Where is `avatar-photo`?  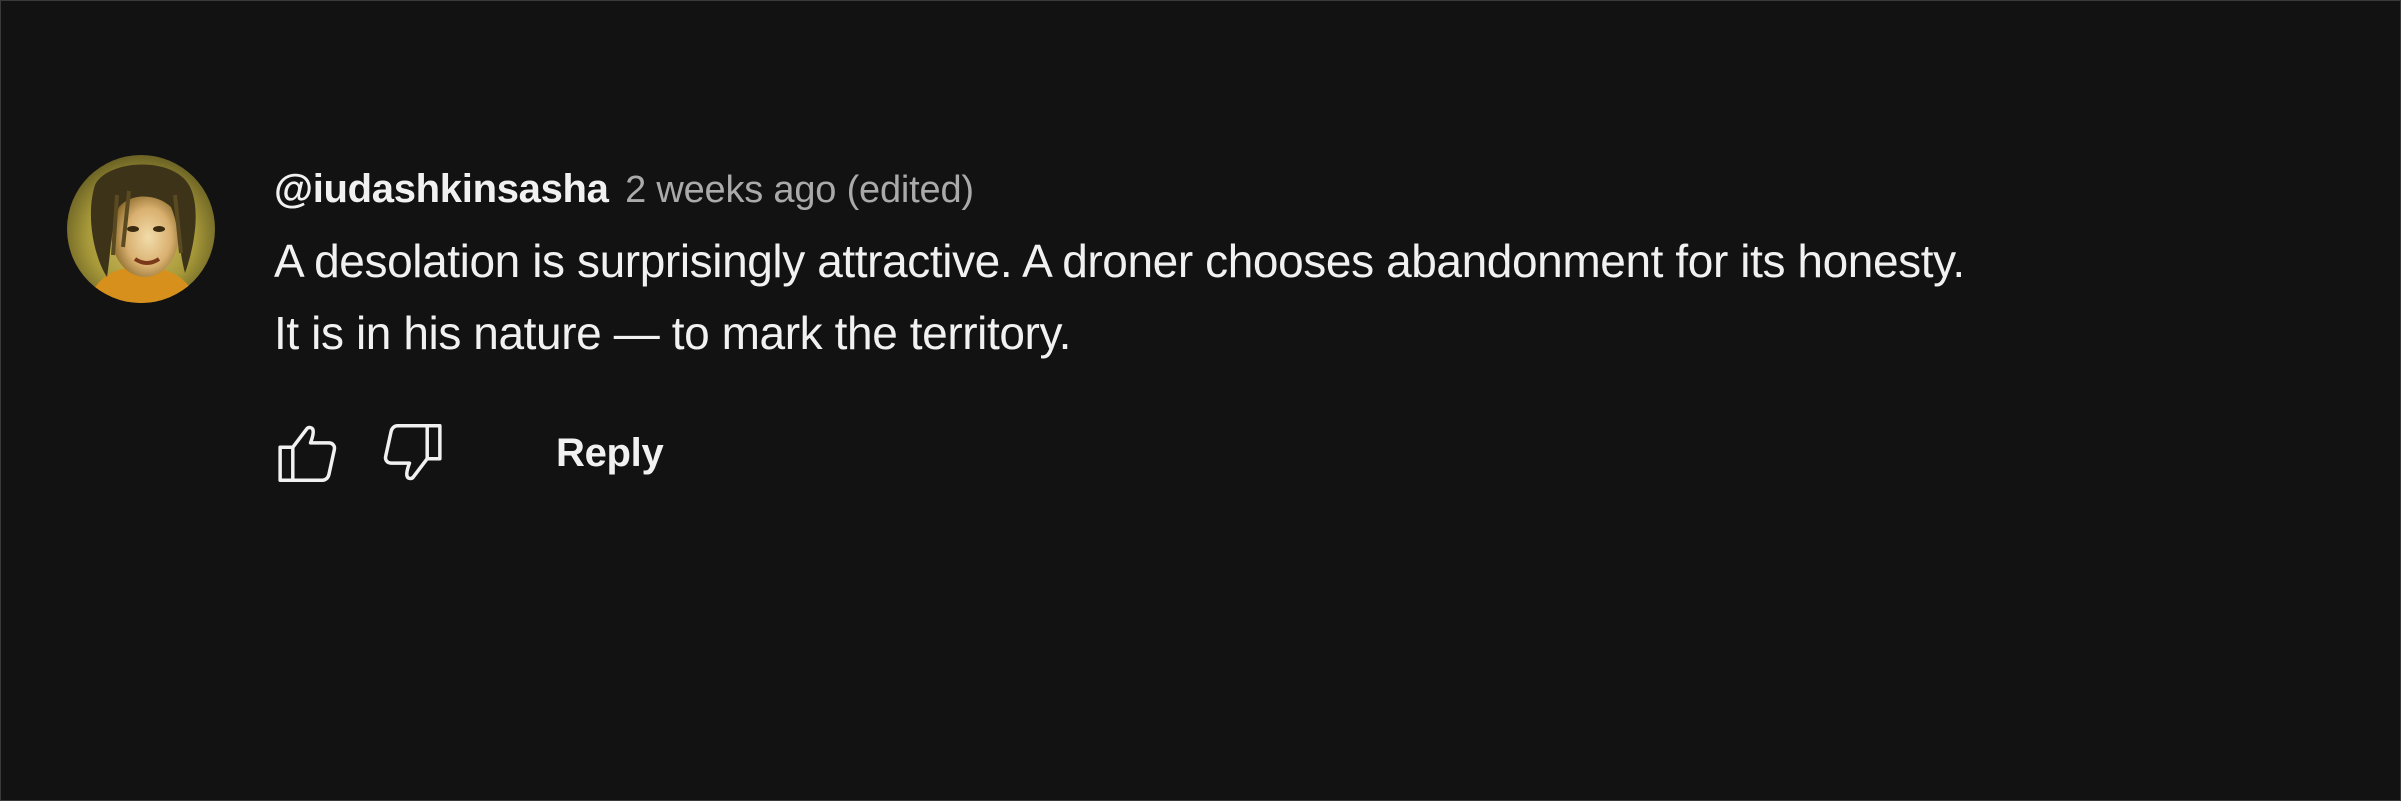
avatar-photo is located at coordinates (141, 229).